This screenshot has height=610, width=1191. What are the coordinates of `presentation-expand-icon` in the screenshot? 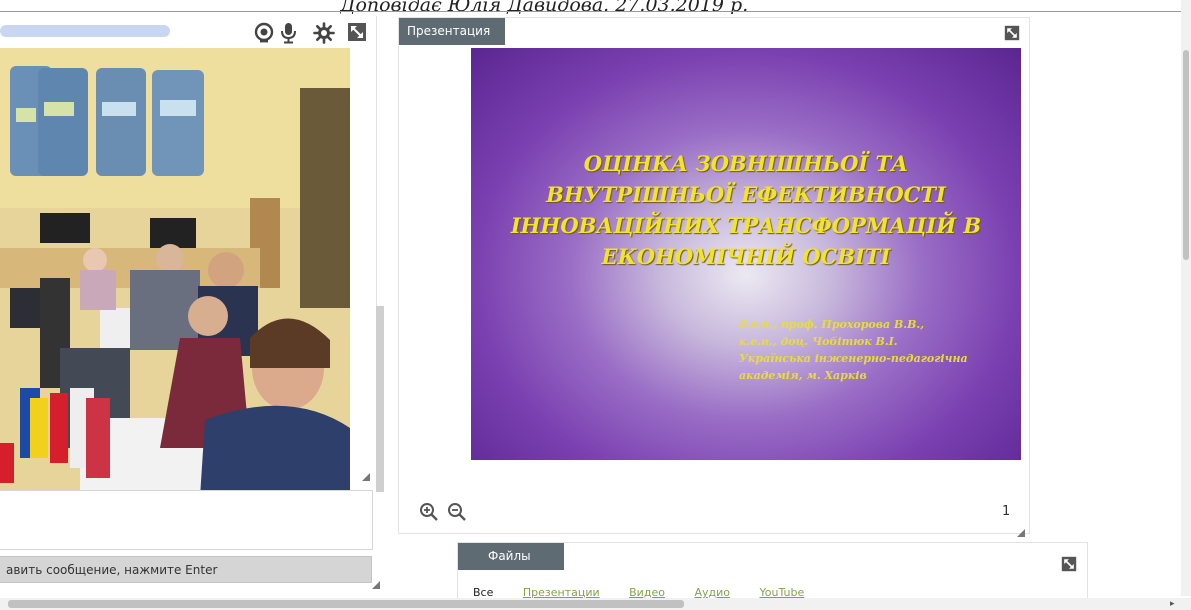 It's located at (1012, 33).